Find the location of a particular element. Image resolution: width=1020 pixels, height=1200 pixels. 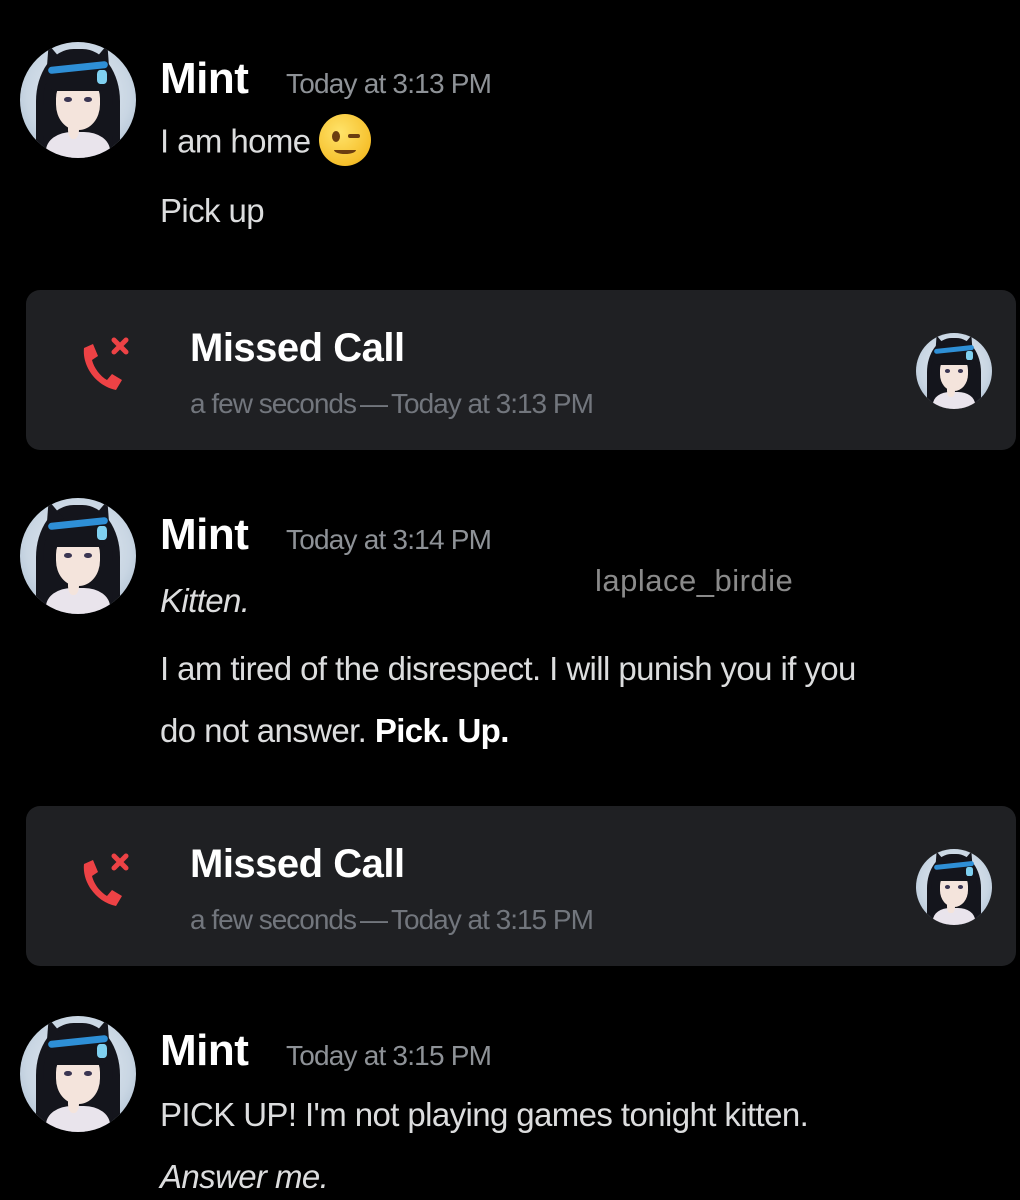

winking-face-icon is located at coordinates (344, 140).